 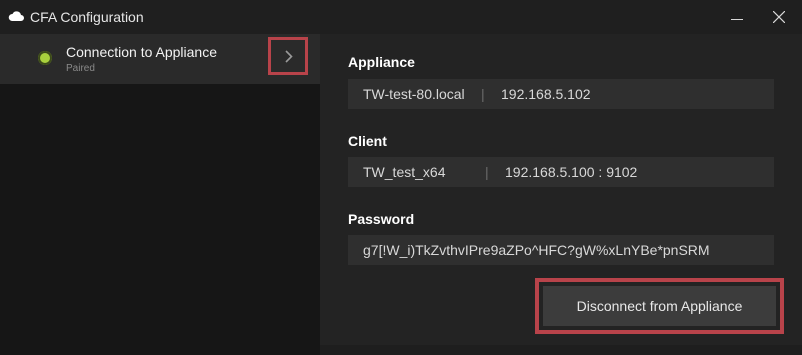 I want to click on status-indicator, so click(x=45, y=58).